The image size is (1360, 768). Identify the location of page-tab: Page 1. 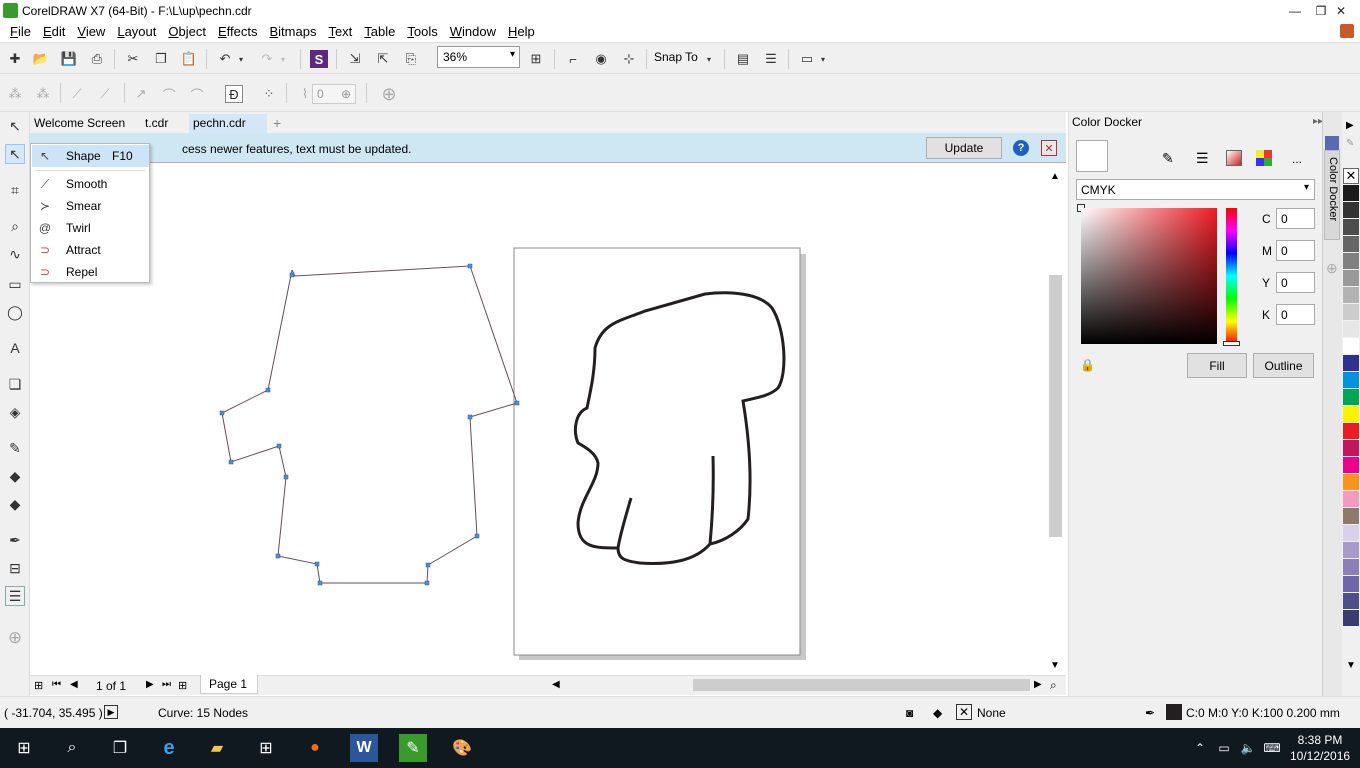
(229, 684).